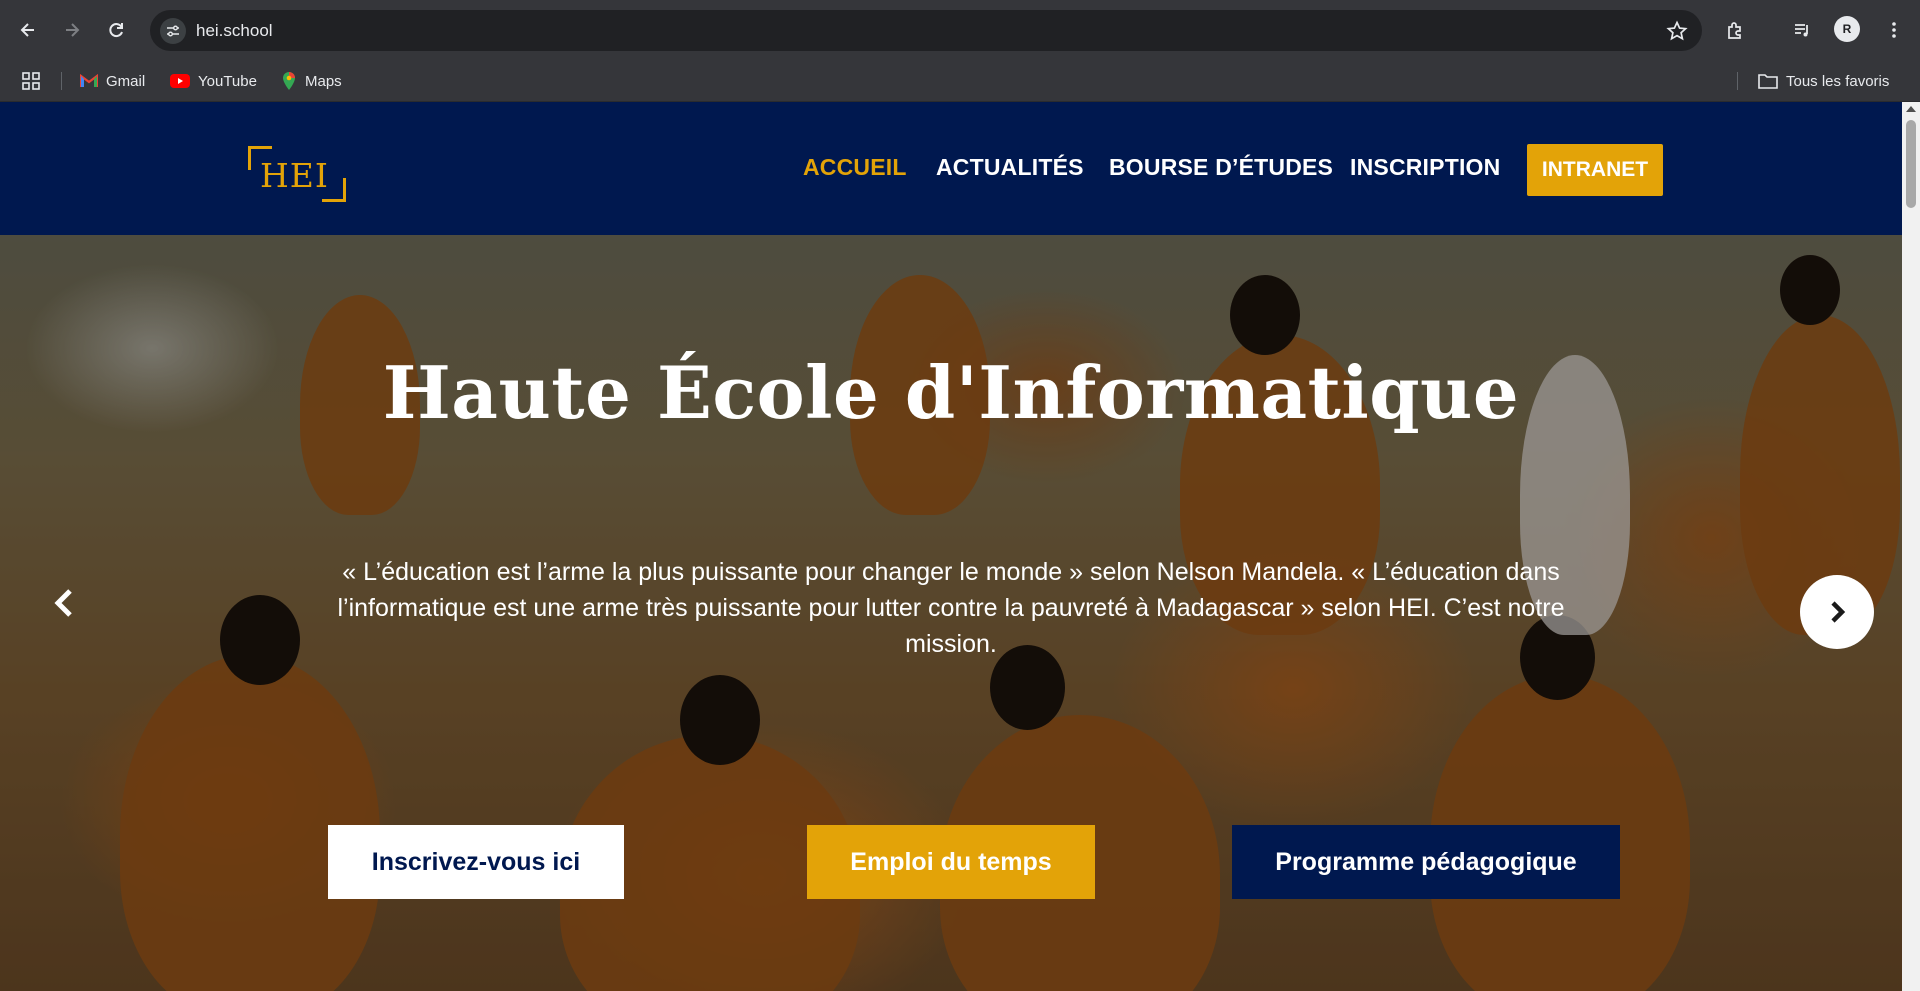 This screenshot has height=991, width=1920. Describe the element at coordinates (476, 862) in the screenshot. I see `register-button: Inscrivez-vous ici` at that location.